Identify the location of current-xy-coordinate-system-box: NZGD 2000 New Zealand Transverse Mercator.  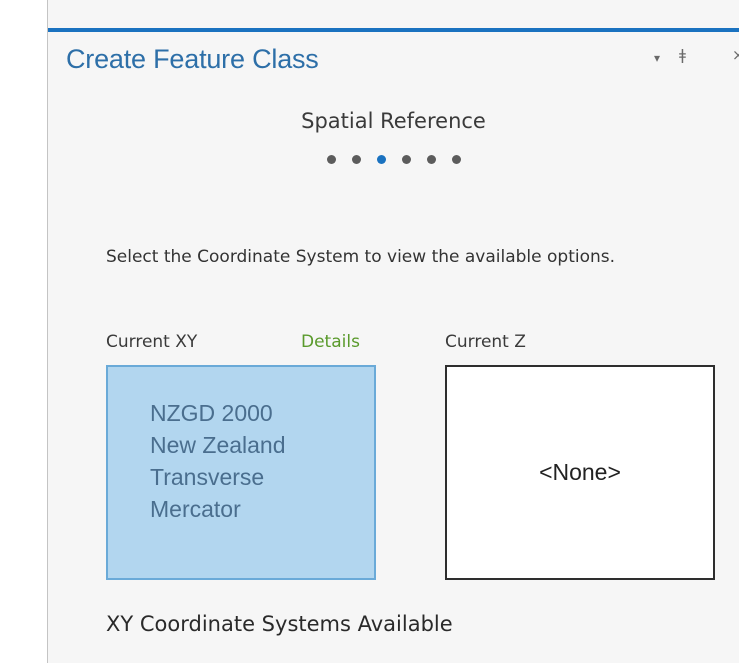
(241, 472).